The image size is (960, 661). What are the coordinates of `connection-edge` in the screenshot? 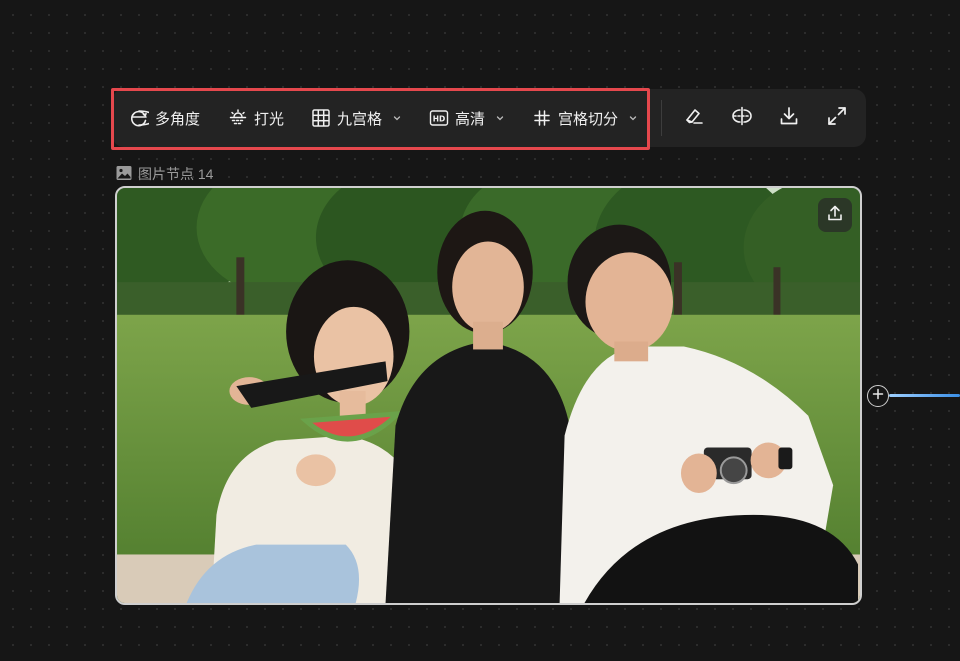 It's located at (924, 395).